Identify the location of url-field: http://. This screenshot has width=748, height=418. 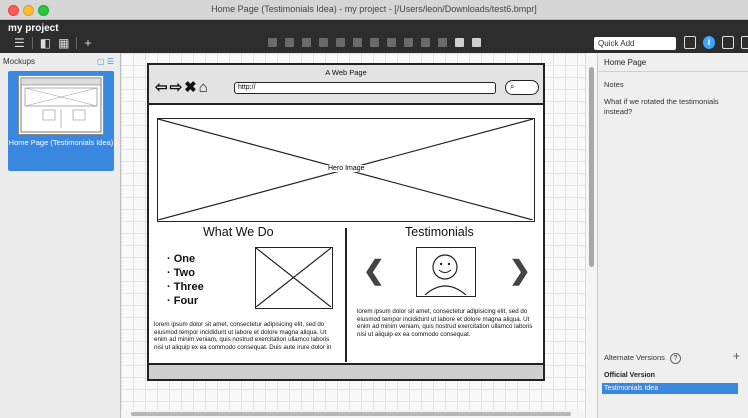
(365, 88).